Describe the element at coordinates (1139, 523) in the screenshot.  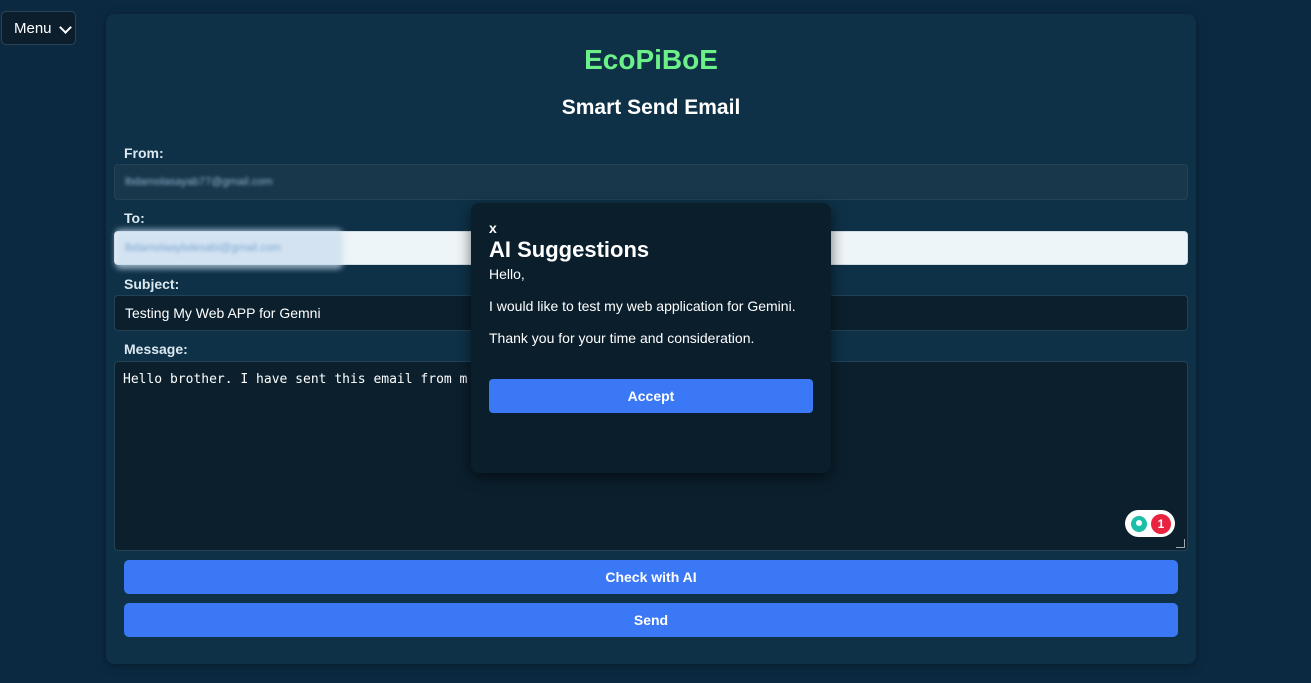
I see `lightbulb-icon` at that location.